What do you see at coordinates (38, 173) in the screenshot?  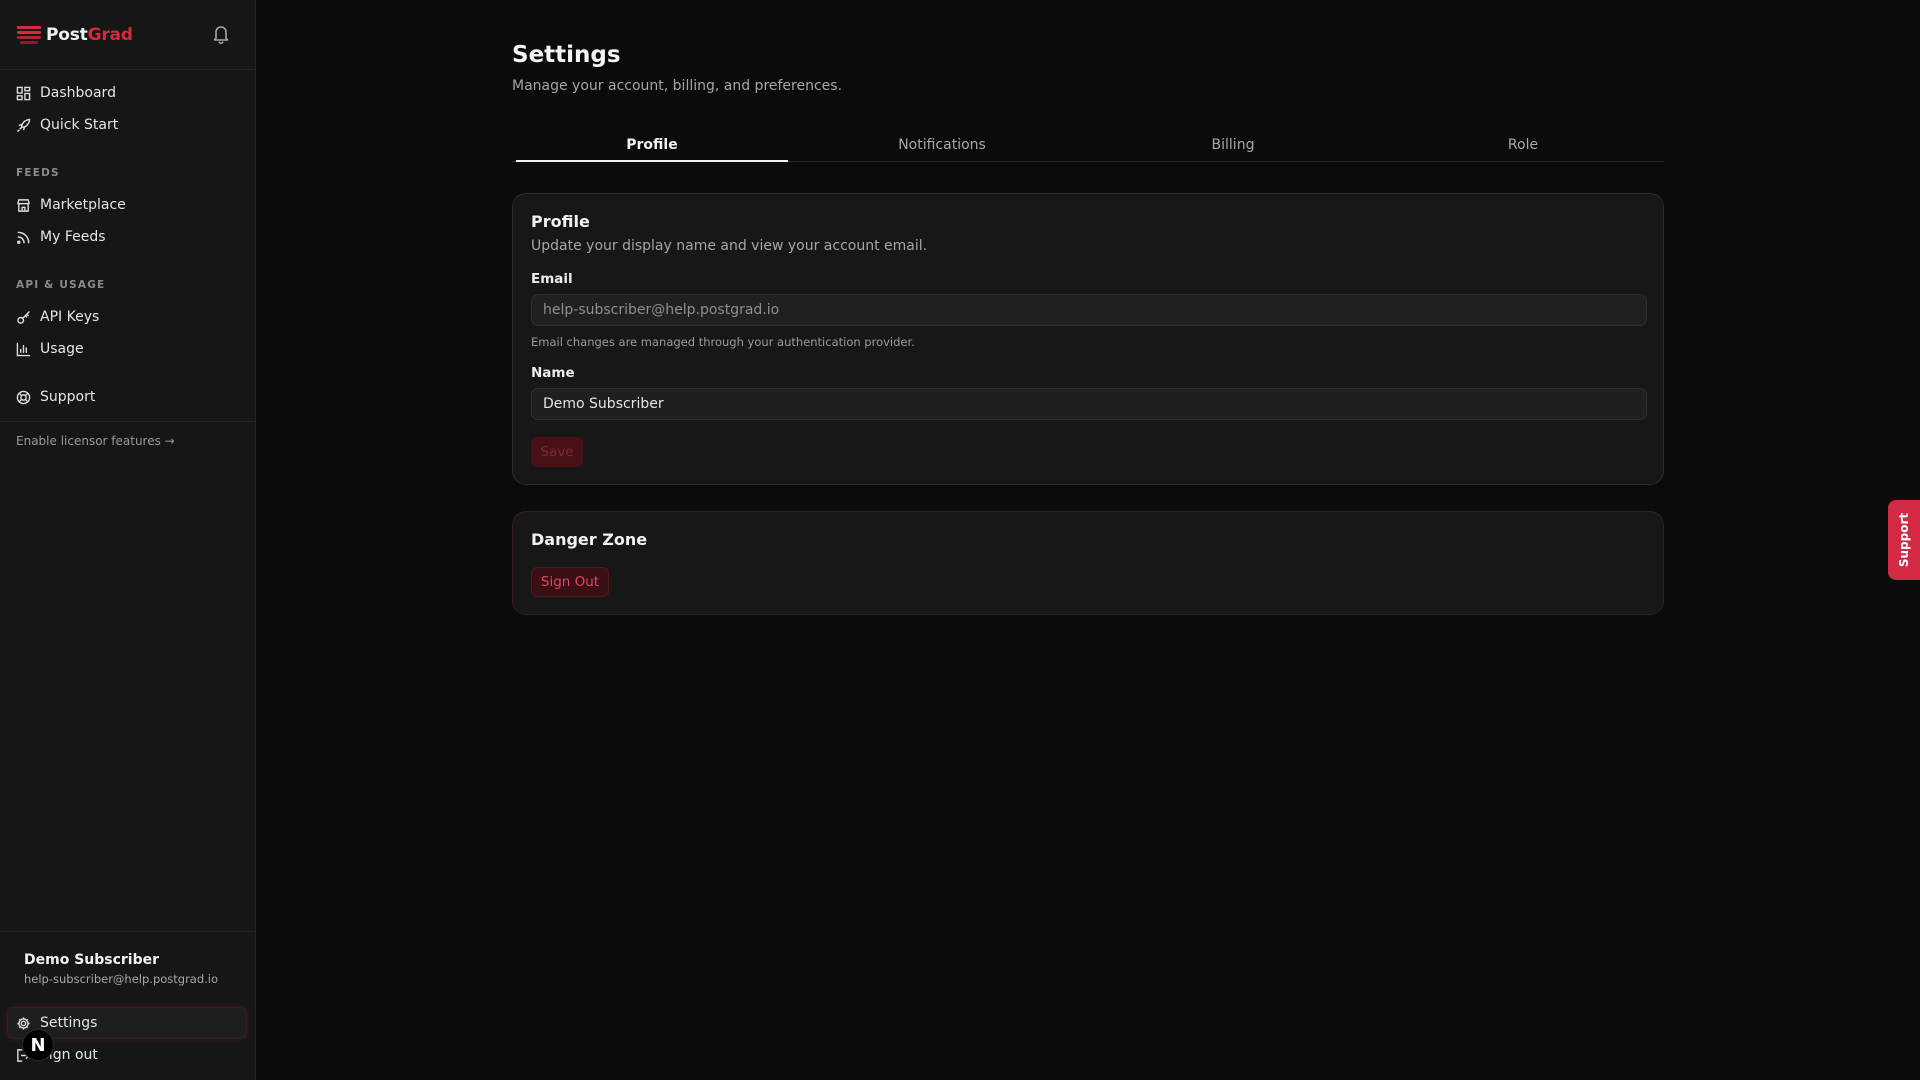 I see `nav-section-feeds: FEEDS` at bounding box center [38, 173].